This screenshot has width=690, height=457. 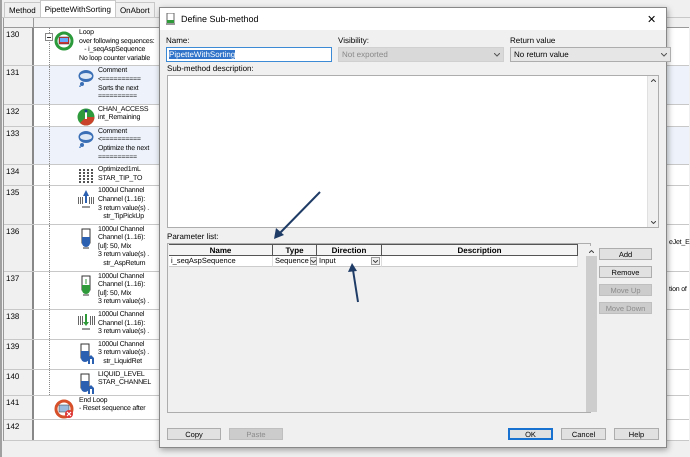 What do you see at coordinates (533, 40) in the screenshot?
I see `field-label: Return value` at bounding box center [533, 40].